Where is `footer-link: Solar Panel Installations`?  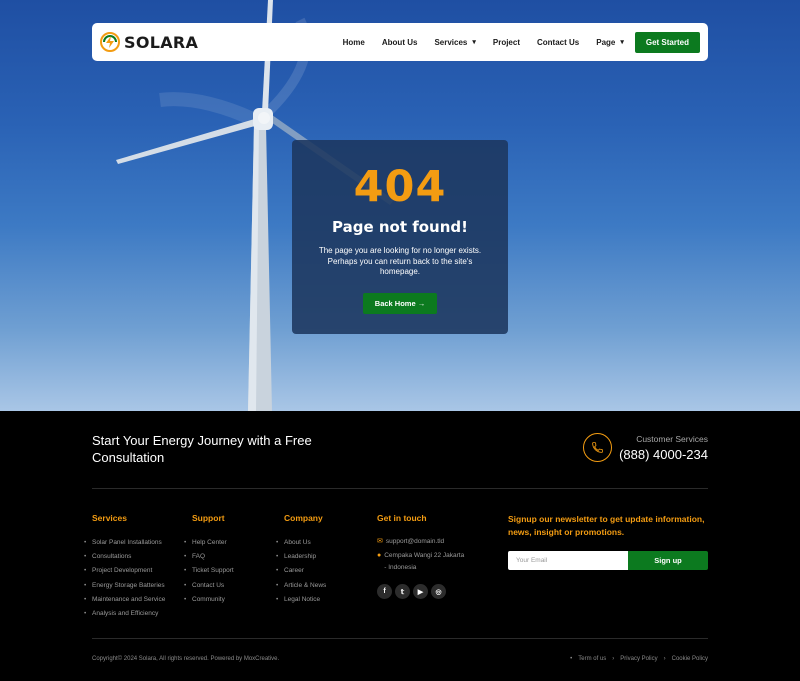 footer-link: Solar Panel Installations is located at coordinates (124, 543).